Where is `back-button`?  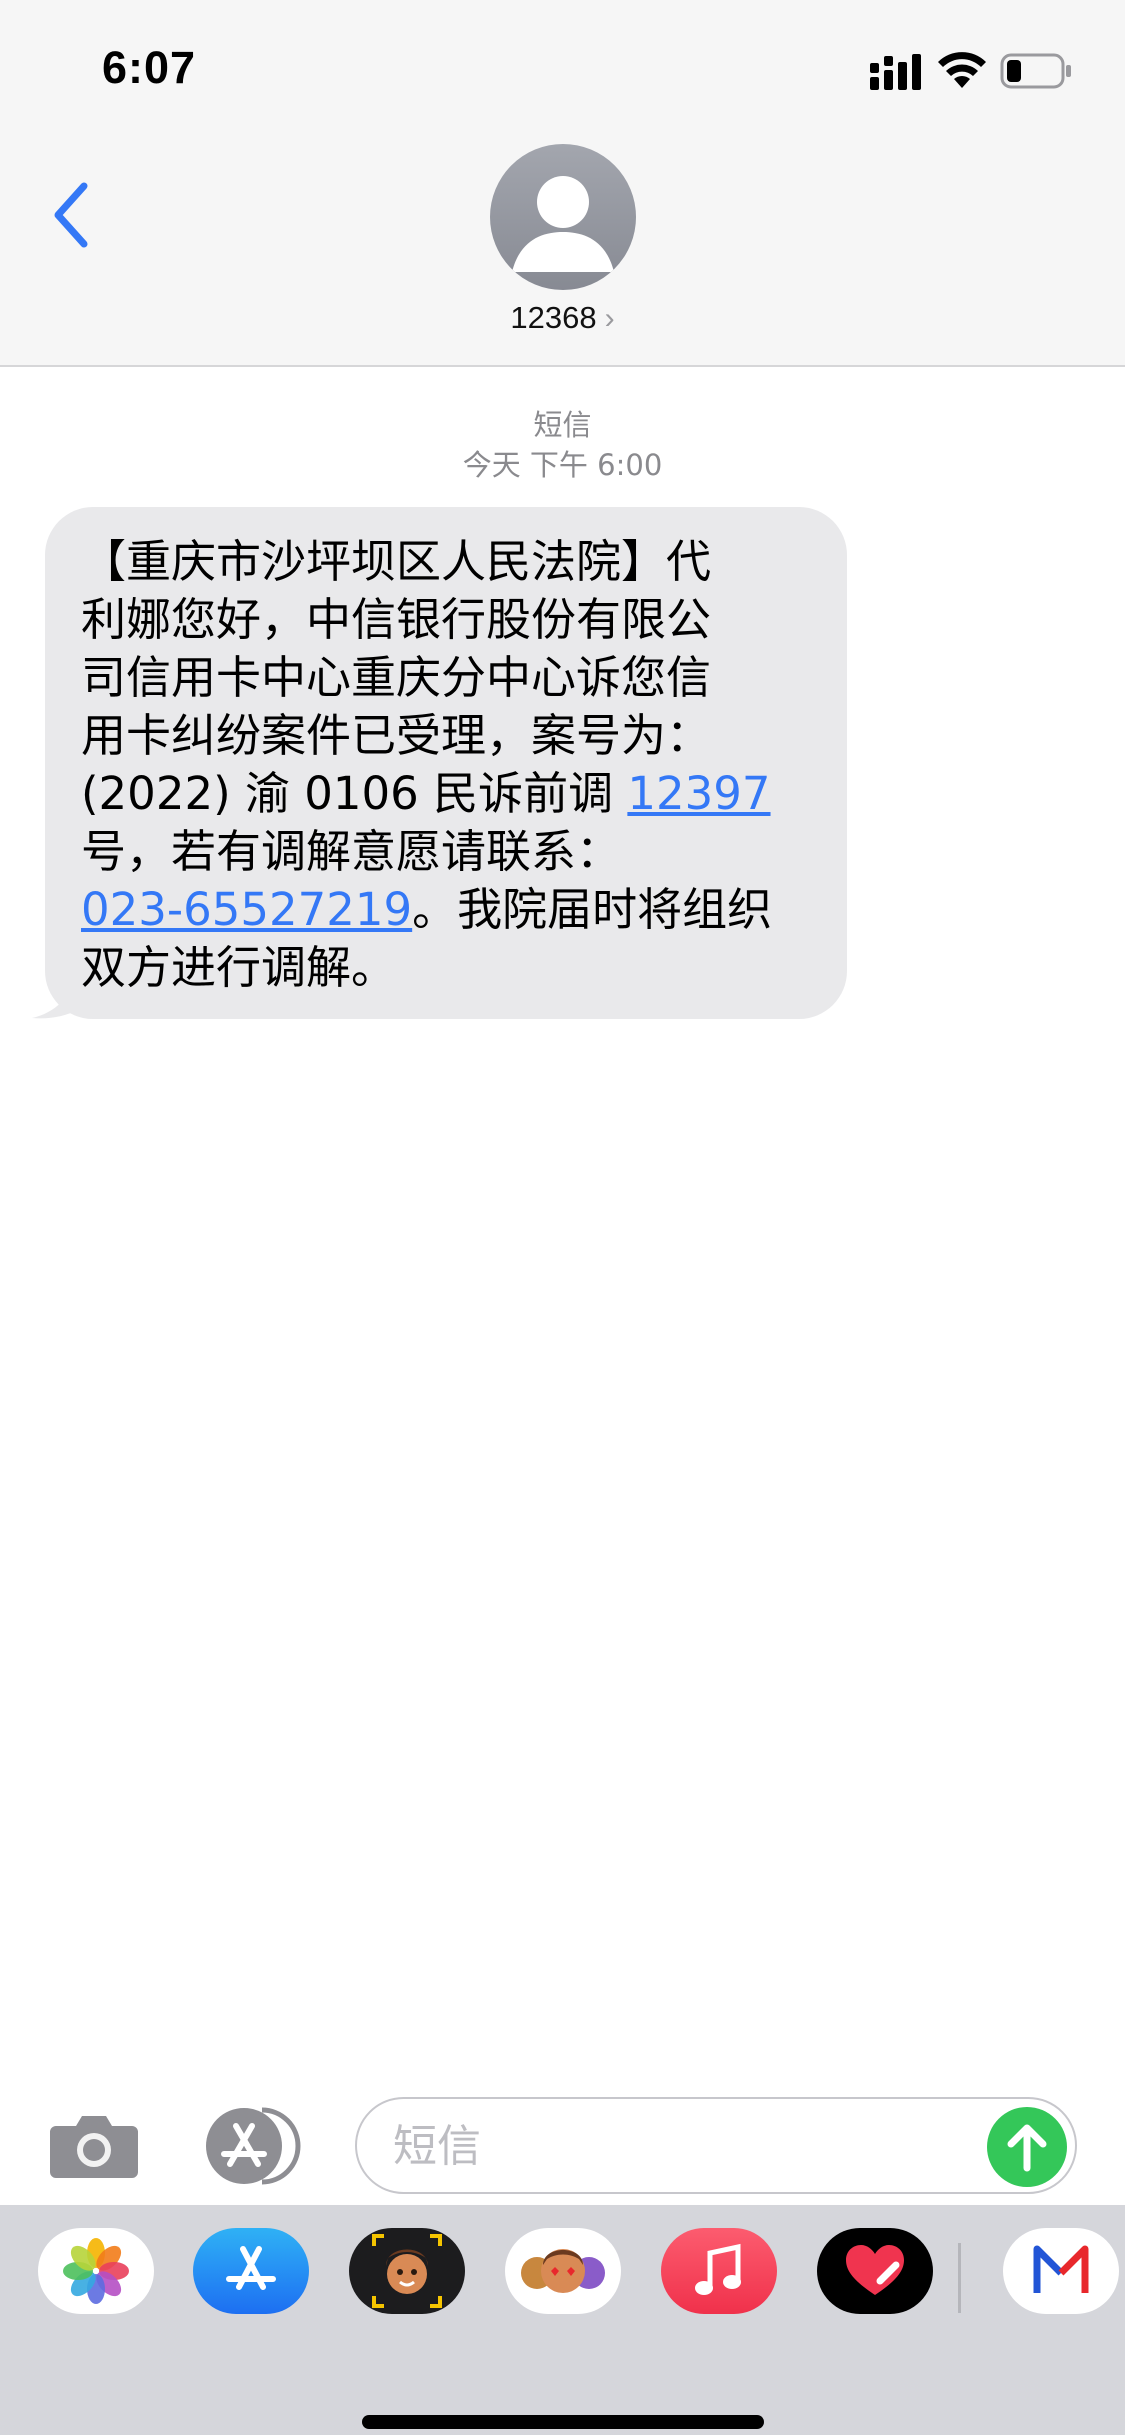 back-button is located at coordinates (70, 215).